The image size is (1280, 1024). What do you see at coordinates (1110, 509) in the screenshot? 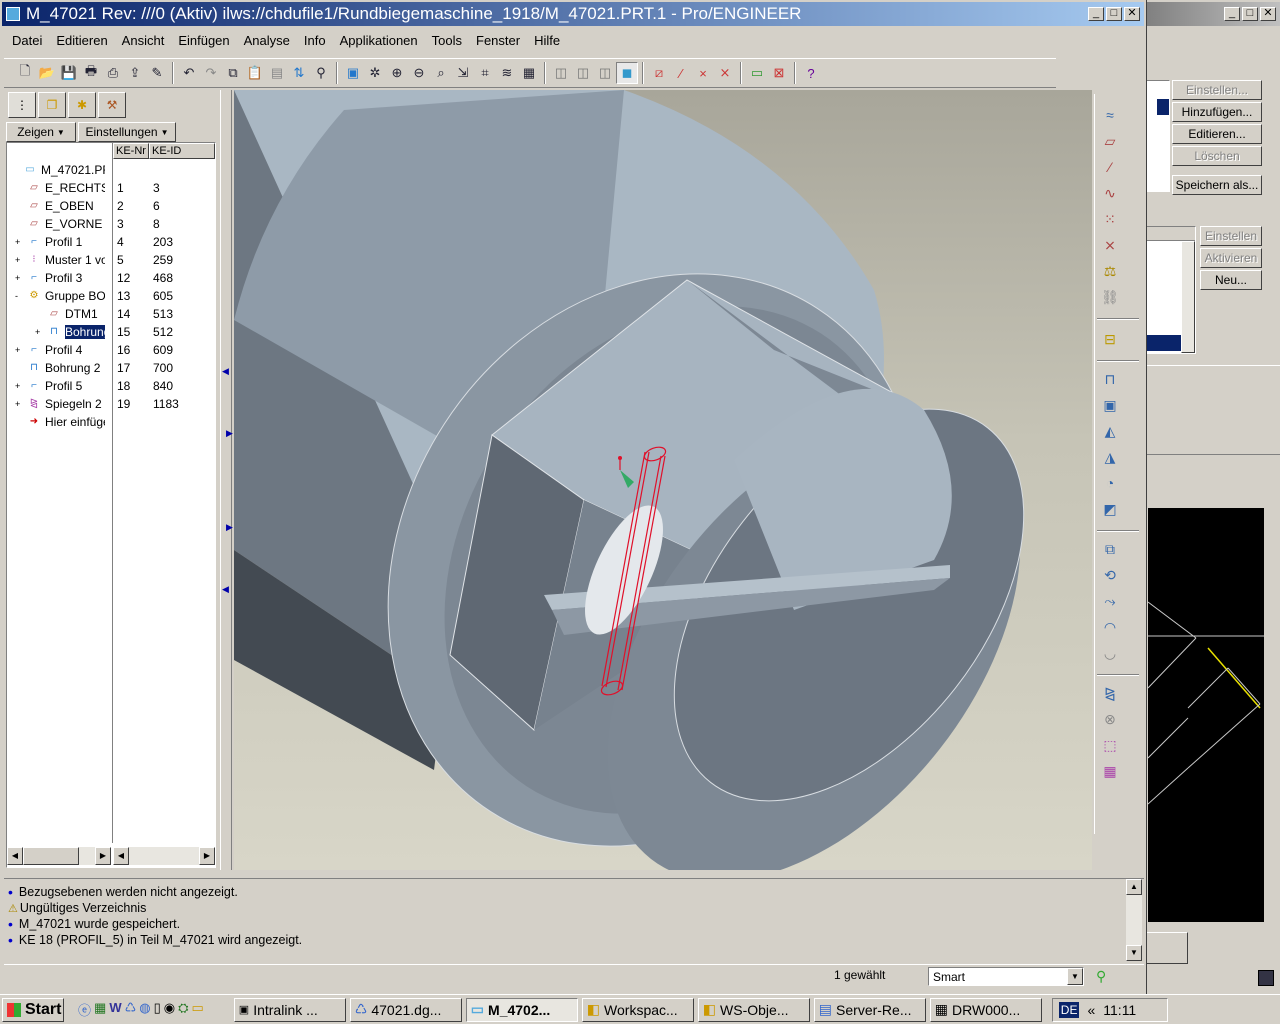
I see `chamfer-tool-icon: ◩` at bounding box center [1110, 509].